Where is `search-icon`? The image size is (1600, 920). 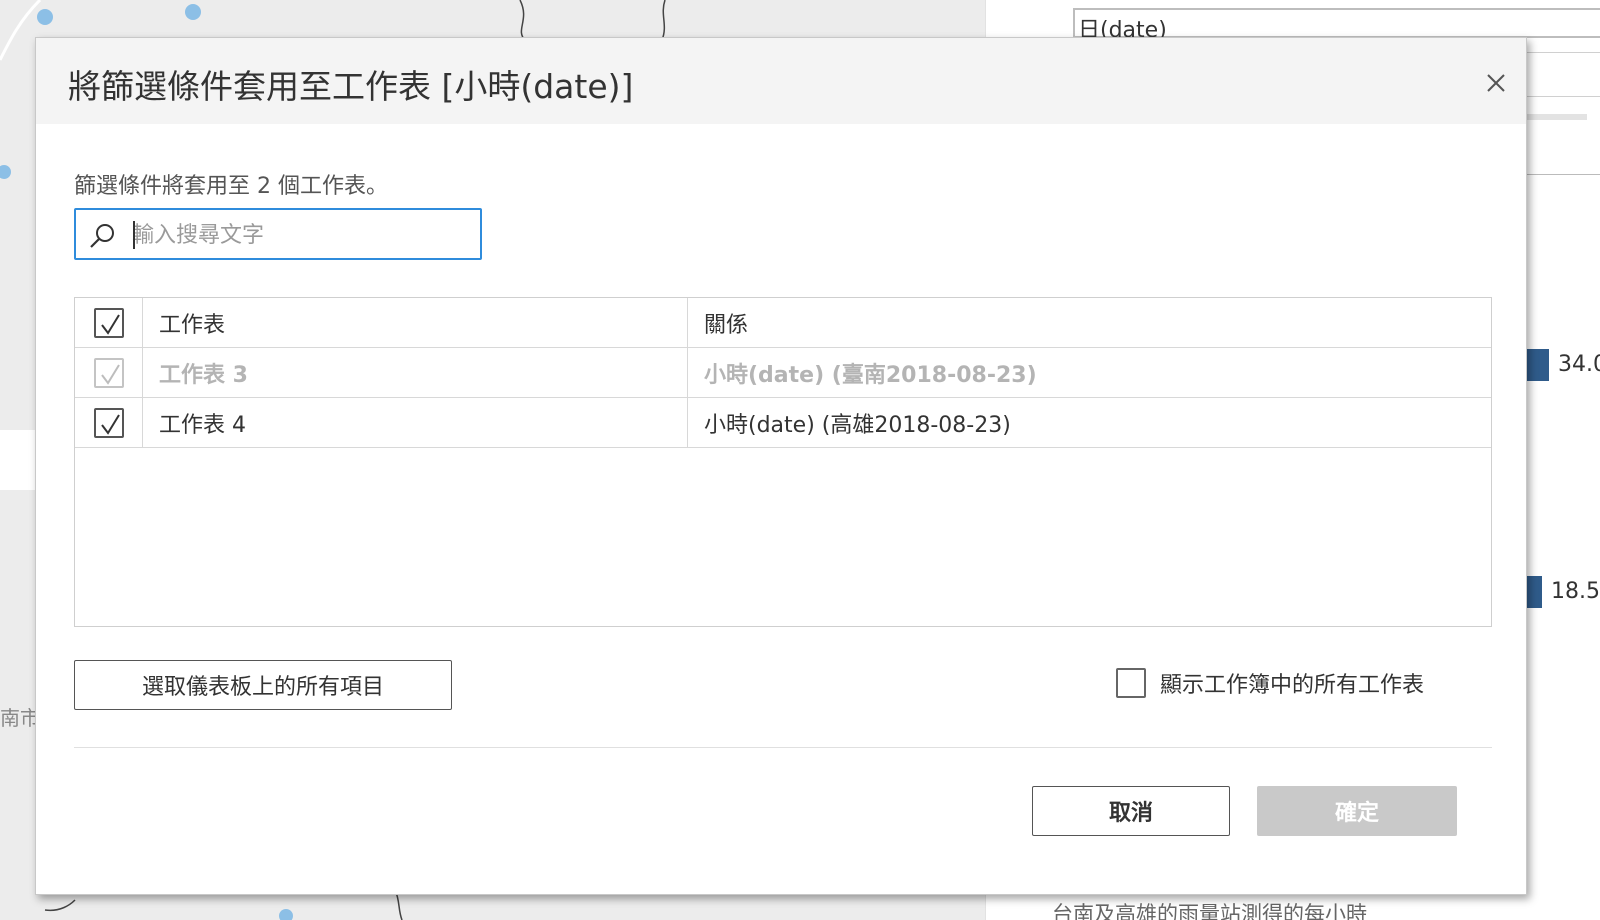 search-icon is located at coordinates (102, 236).